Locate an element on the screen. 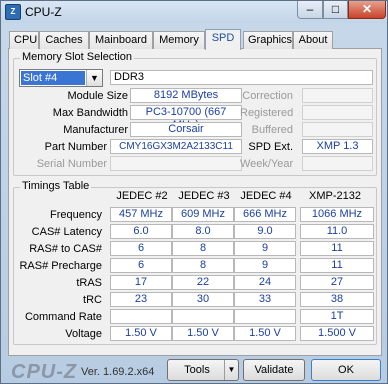 The width and height of the screenshot is (388, 384). max-bandwidth-label: Max Bandwidth is located at coordinates (90, 113).